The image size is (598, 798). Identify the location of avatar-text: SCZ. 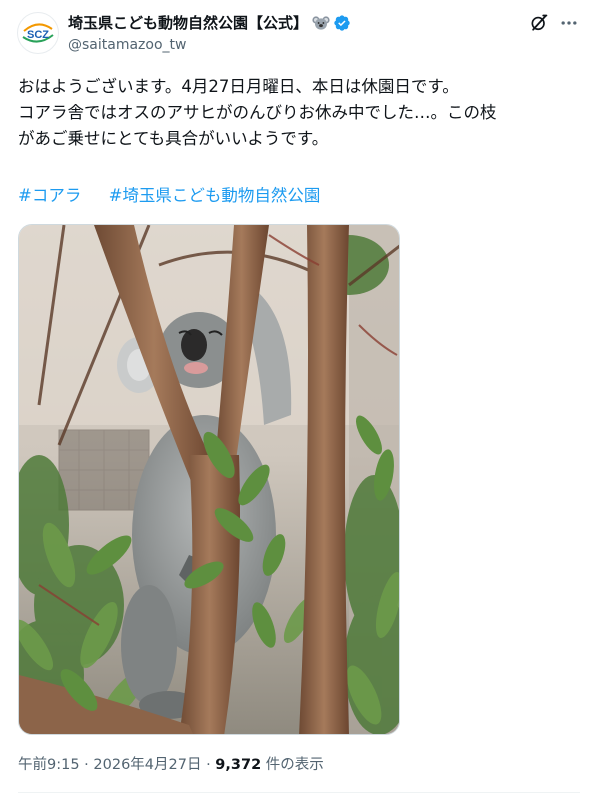
(38, 35).